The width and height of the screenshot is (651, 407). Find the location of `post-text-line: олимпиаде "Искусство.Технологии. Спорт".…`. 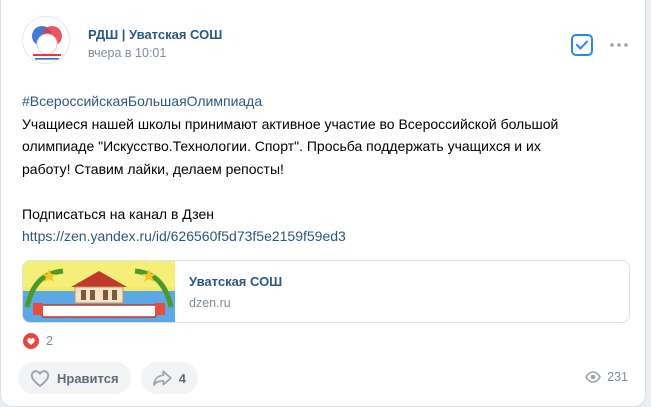

post-text-line: олимпиаде "Искусство.Технологии. Спорт".… is located at coordinates (281, 146).